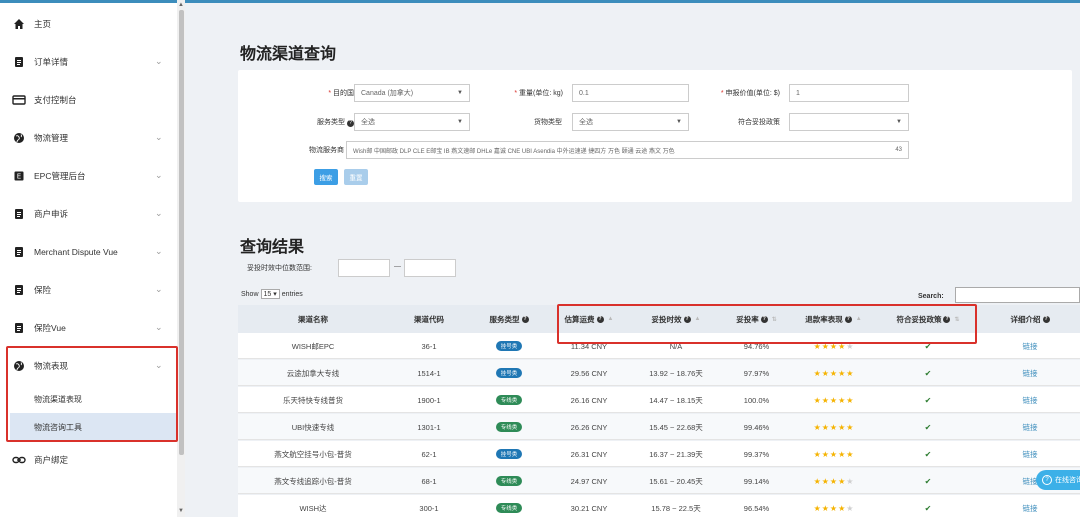 The image size is (1080, 517). What do you see at coordinates (250, 294) in the screenshot?
I see `show-label: Show` at bounding box center [250, 294].